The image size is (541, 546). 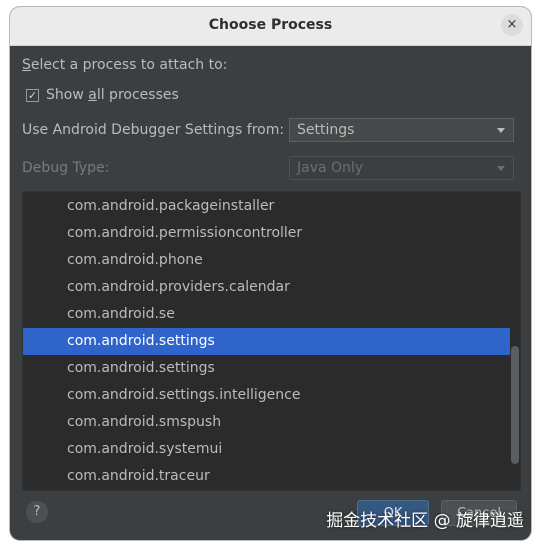 I want to click on process-list-item: com.android.se, so click(x=266, y=314).